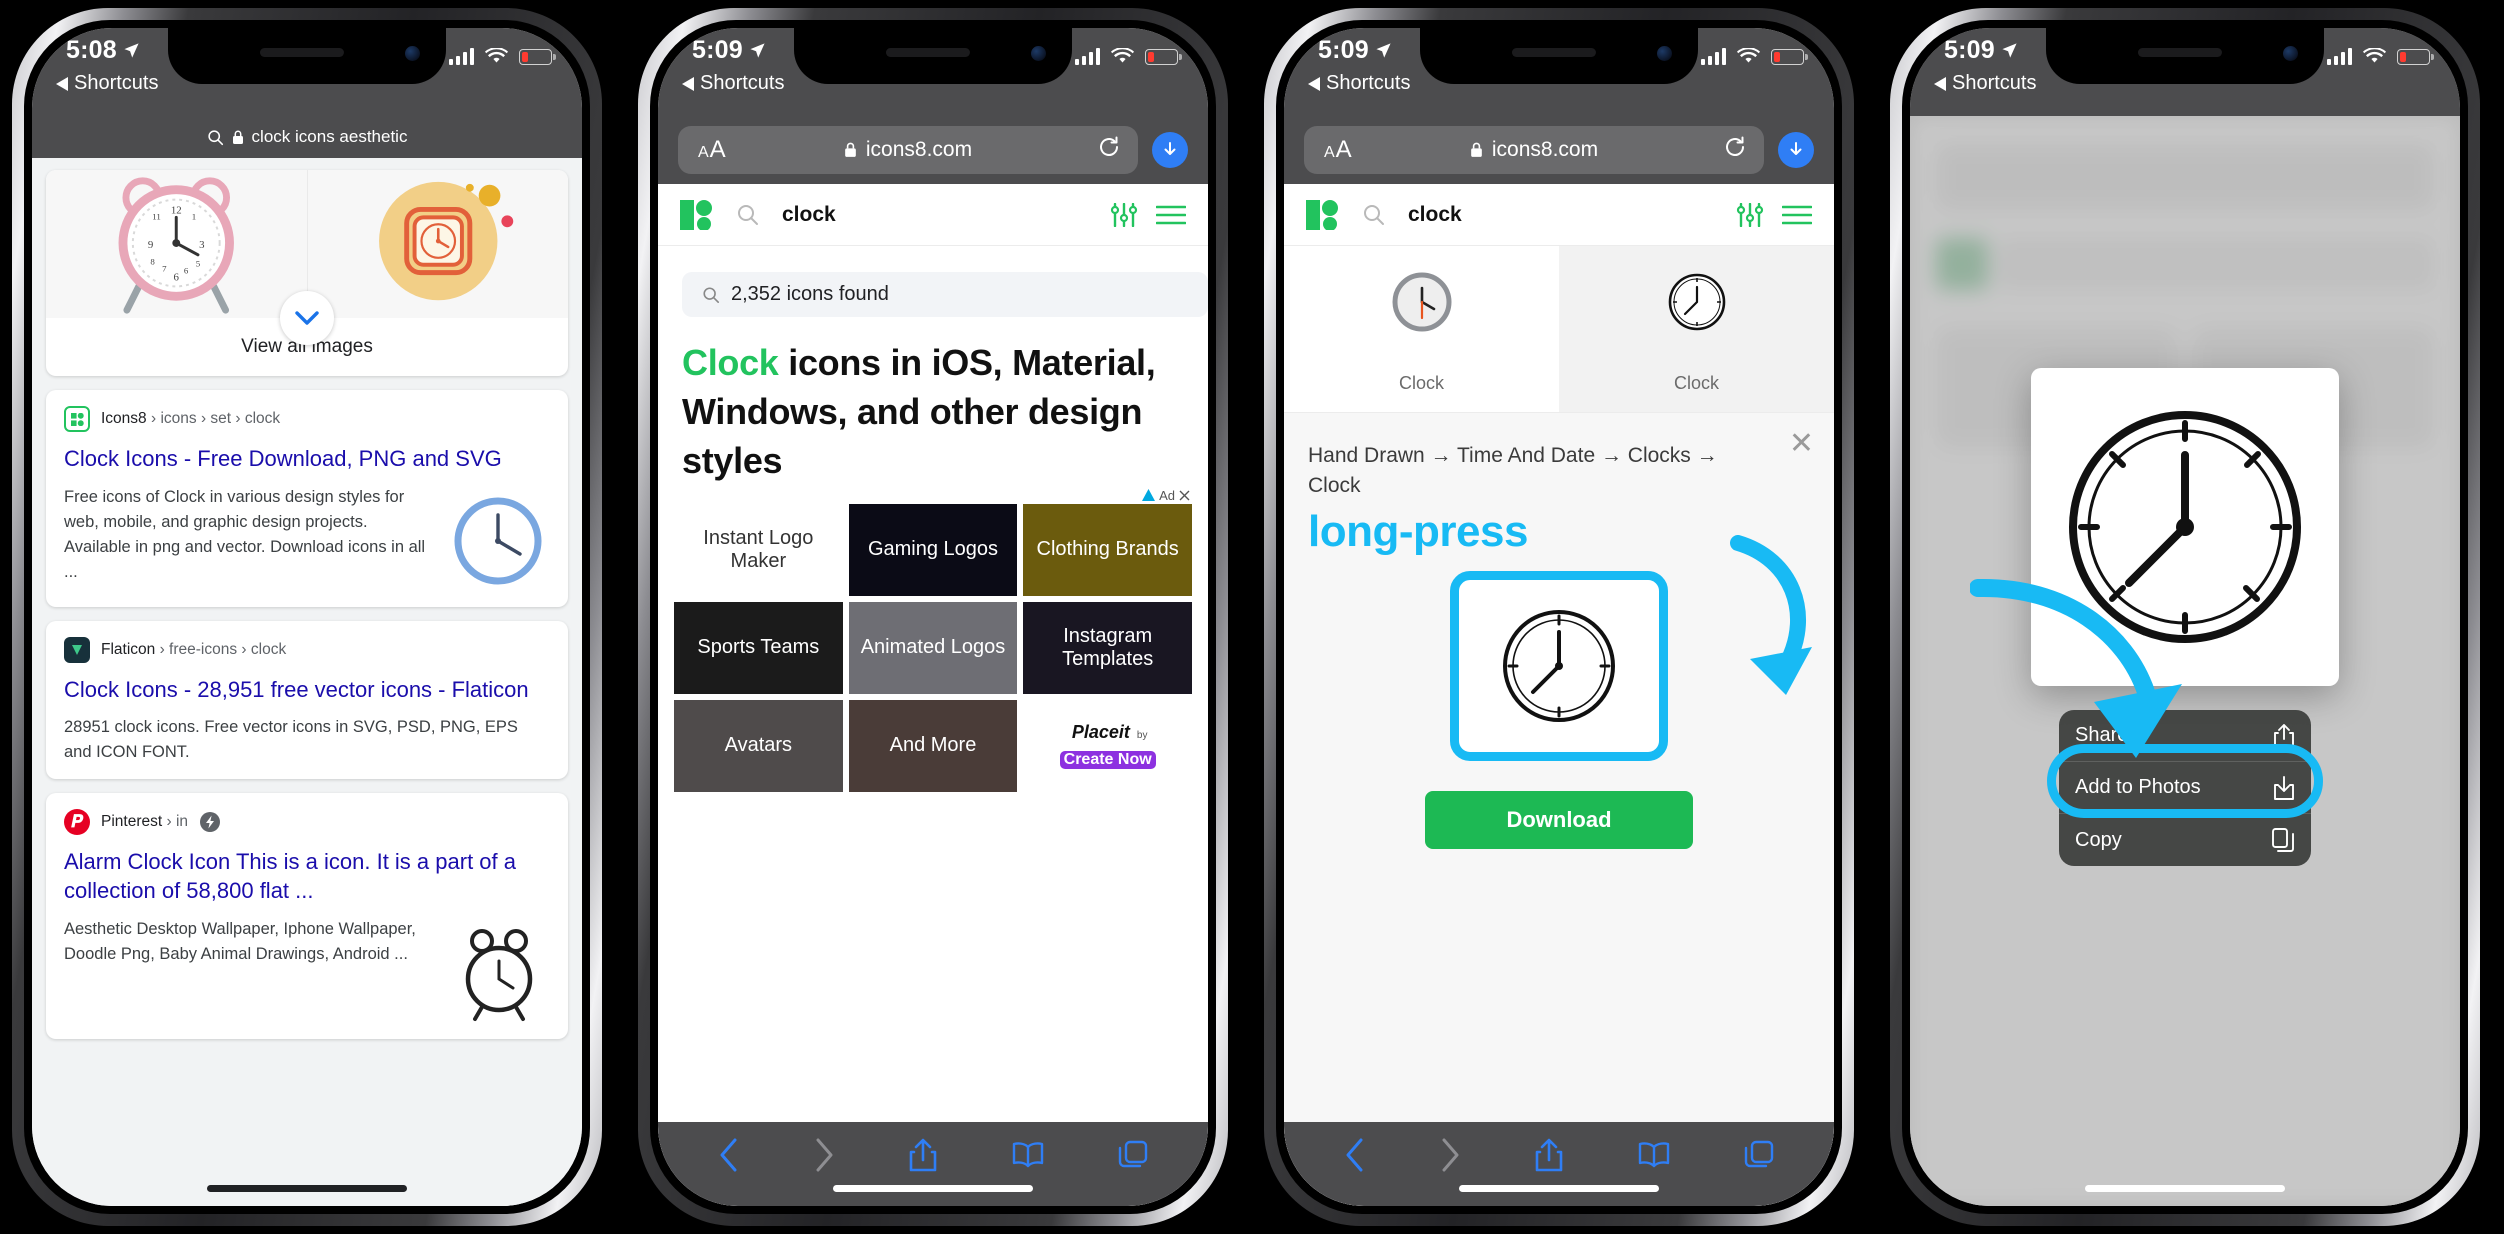 The height and width of the screenshot is (1234, 2504). What do you see at coordinates (758, 745) in the screenshot?
I see `ad-cell: Avatars` at bounding box center [758, 745].